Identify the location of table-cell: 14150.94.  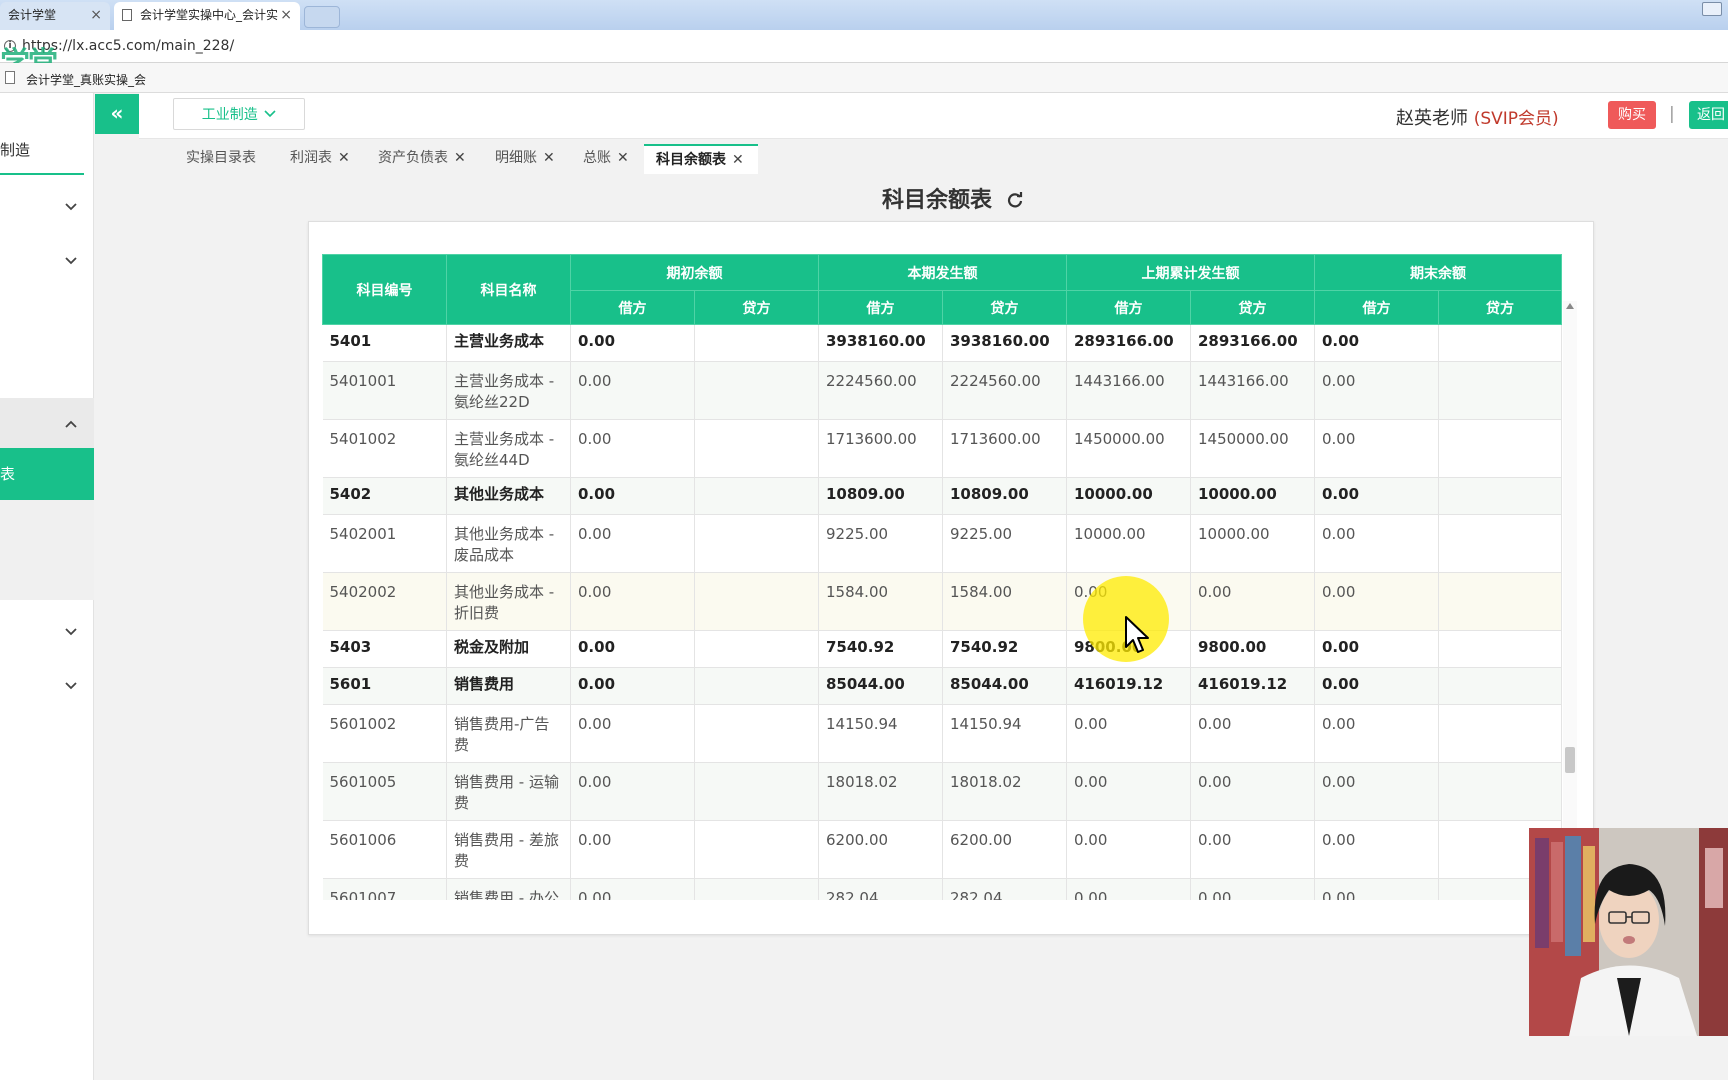
(1004, 733).